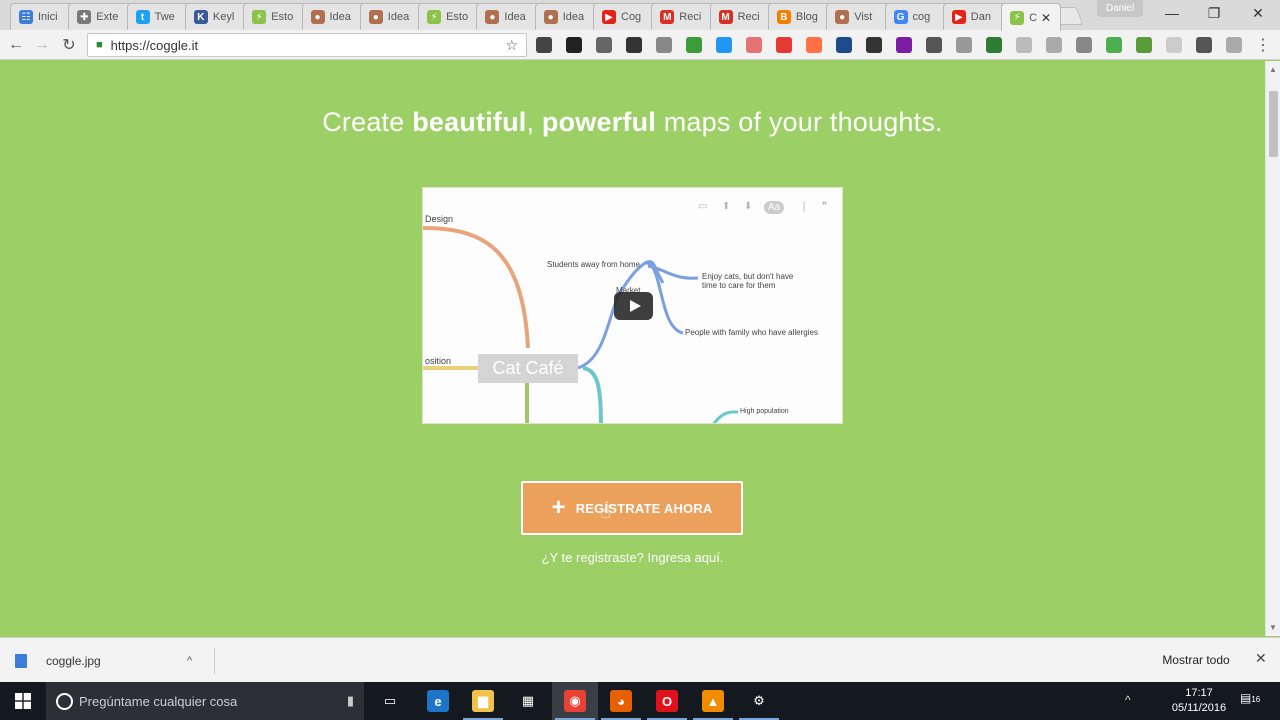 The height and width of the screenshot is (720, 1280). What do you see at coordinates (189, 661) in the screenshot?
I see `chevron-up-icon: ^` at bounding box center [189, 661].